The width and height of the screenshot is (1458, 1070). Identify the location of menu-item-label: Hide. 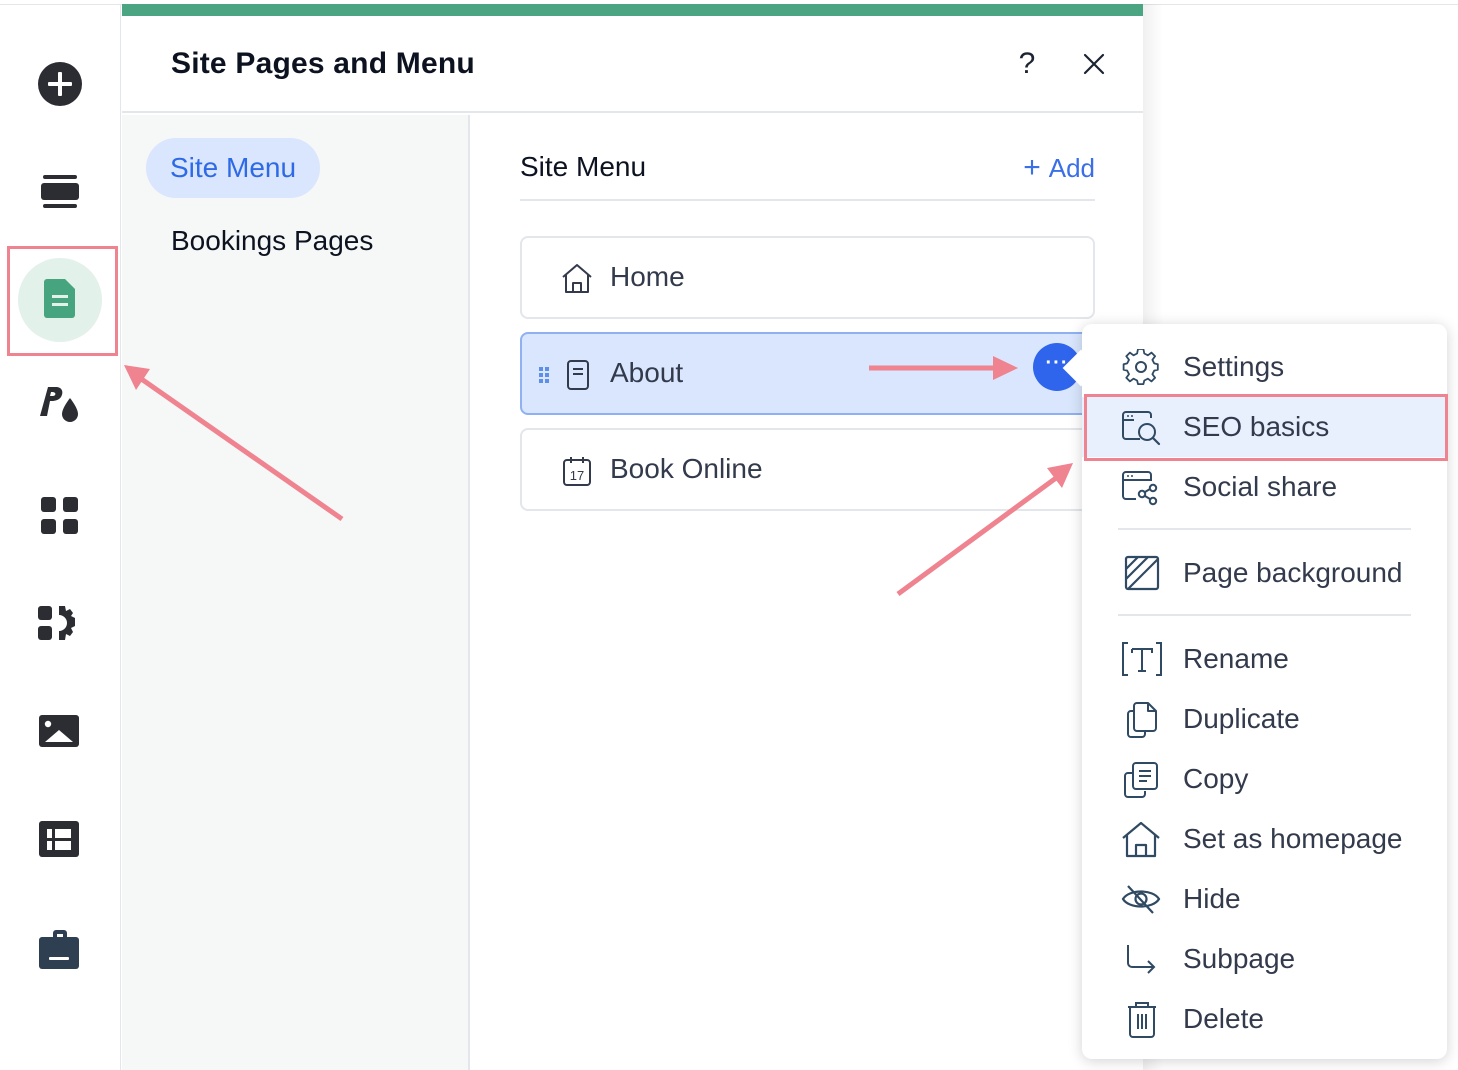
(1212, 898).